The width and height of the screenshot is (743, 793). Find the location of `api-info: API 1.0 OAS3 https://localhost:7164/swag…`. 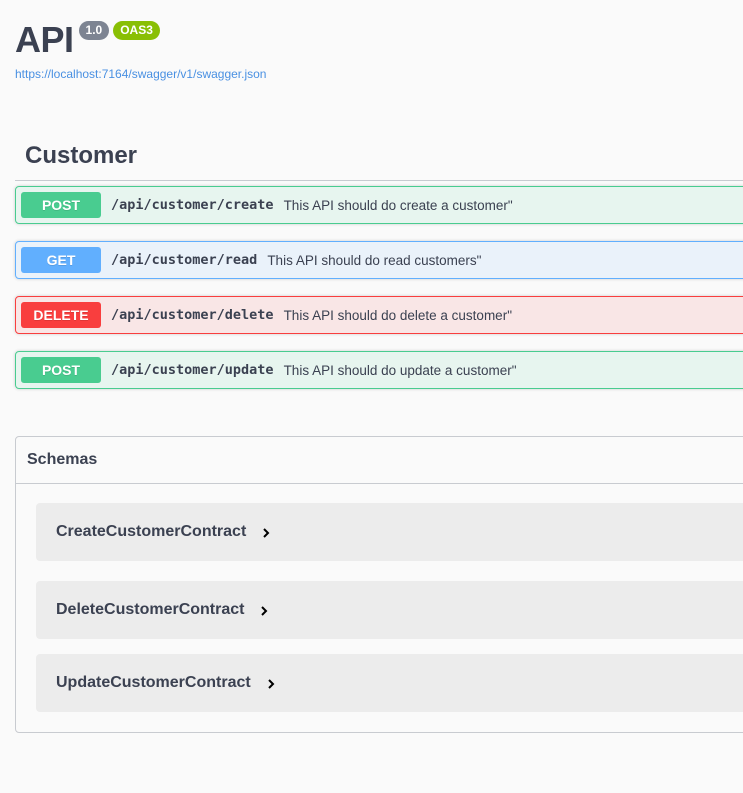

api-info: API 1.0 OAS3 https://localhost:7164/swag… is located at coordinates (140, 49).